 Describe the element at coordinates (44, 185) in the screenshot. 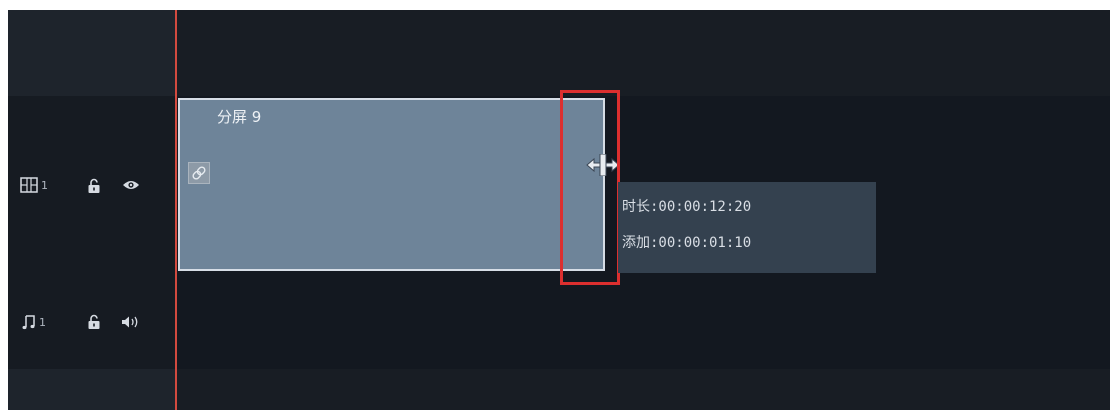

I see `video-track-number: 1` at that location.